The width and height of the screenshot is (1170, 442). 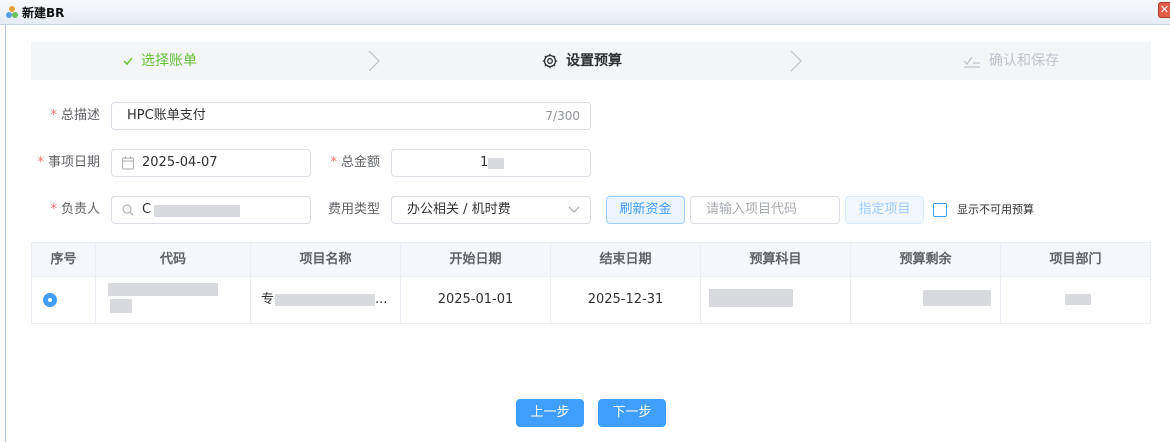 I want to click on window-title: 新建BR, so click(x=43, y=13).